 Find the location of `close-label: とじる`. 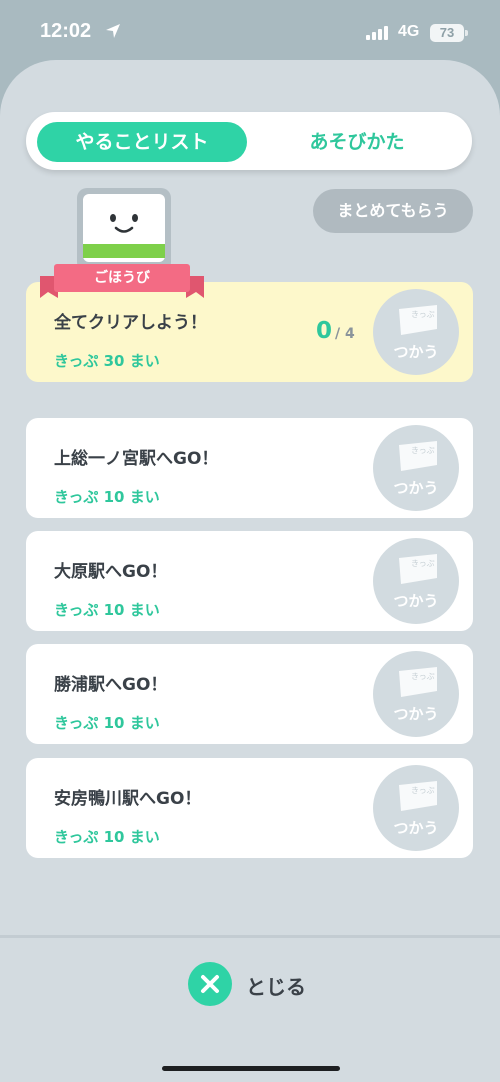

close-label: とじる is located at coordinates (276, 987).